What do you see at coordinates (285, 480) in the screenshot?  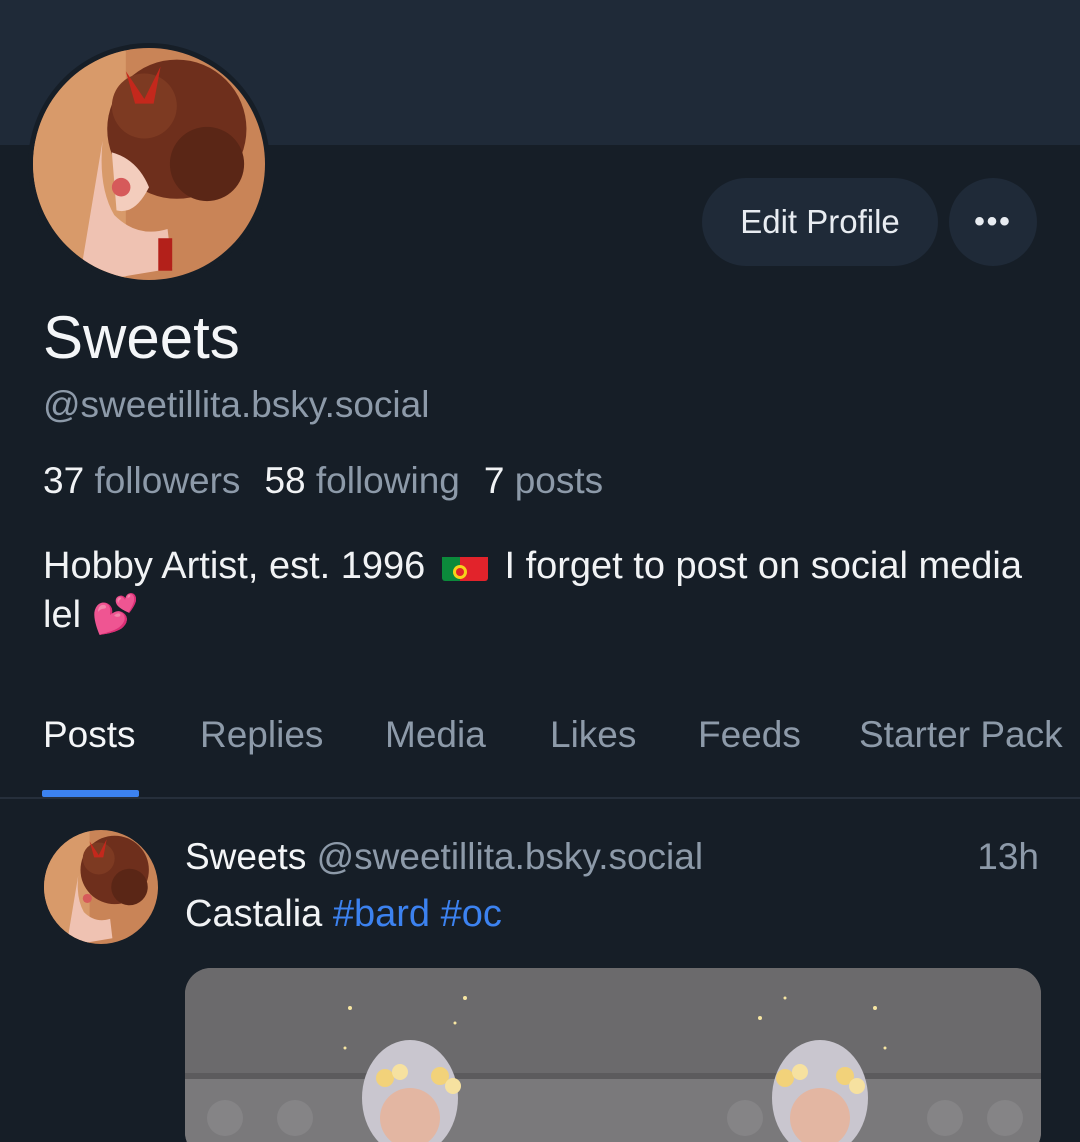 I see `following-count: 58` at bounding box center [285, 480].